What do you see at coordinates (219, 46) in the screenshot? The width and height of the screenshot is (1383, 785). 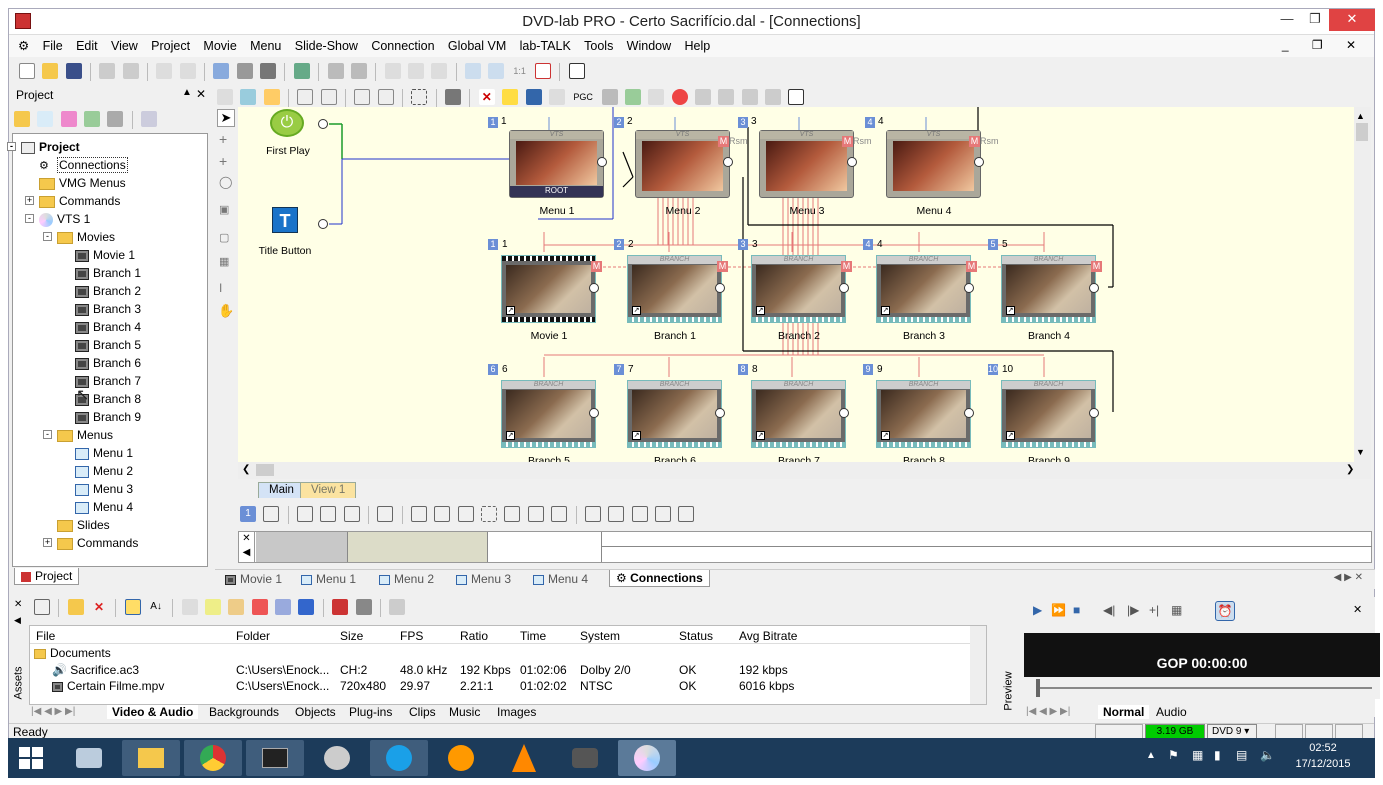 I see `menu-movie: Movie` at bounding box center [219, 46].